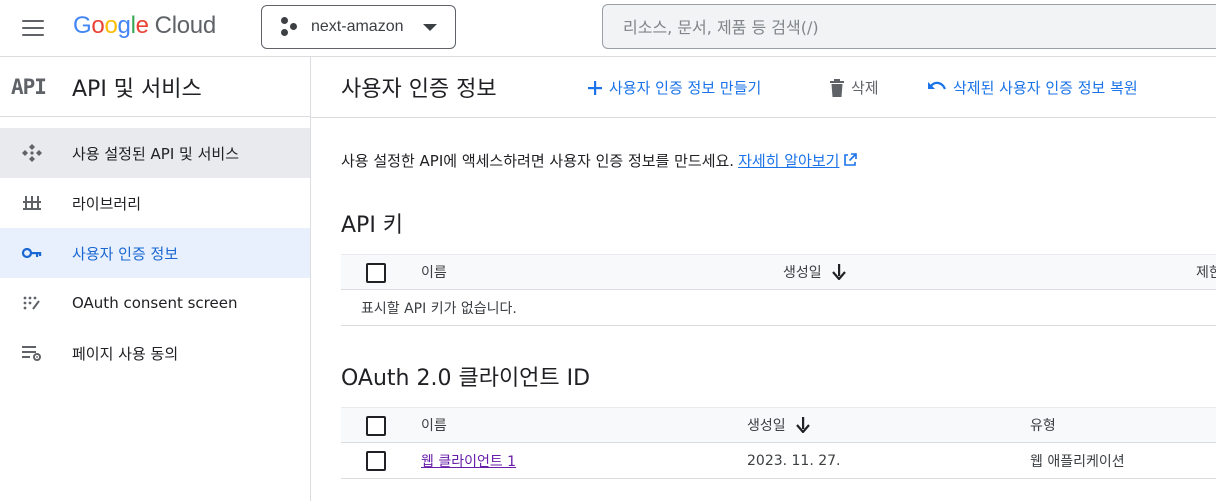  What do you see at coordinates (289, 27) in the screenshot?
I see `project-hub-icon` at bounding box center [289, 27].